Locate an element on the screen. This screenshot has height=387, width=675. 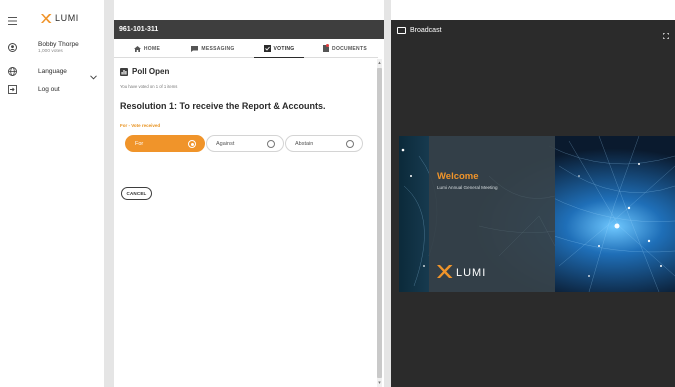
radio-against is located at coordinates (271, 144).